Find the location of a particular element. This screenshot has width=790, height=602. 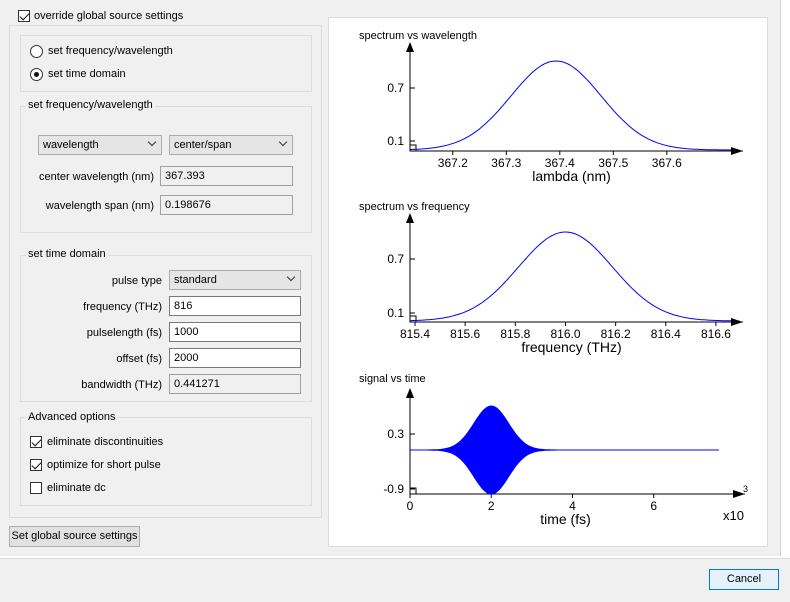

advanced-option-label: optimize for short pulse is located at coordinates (104, 465).